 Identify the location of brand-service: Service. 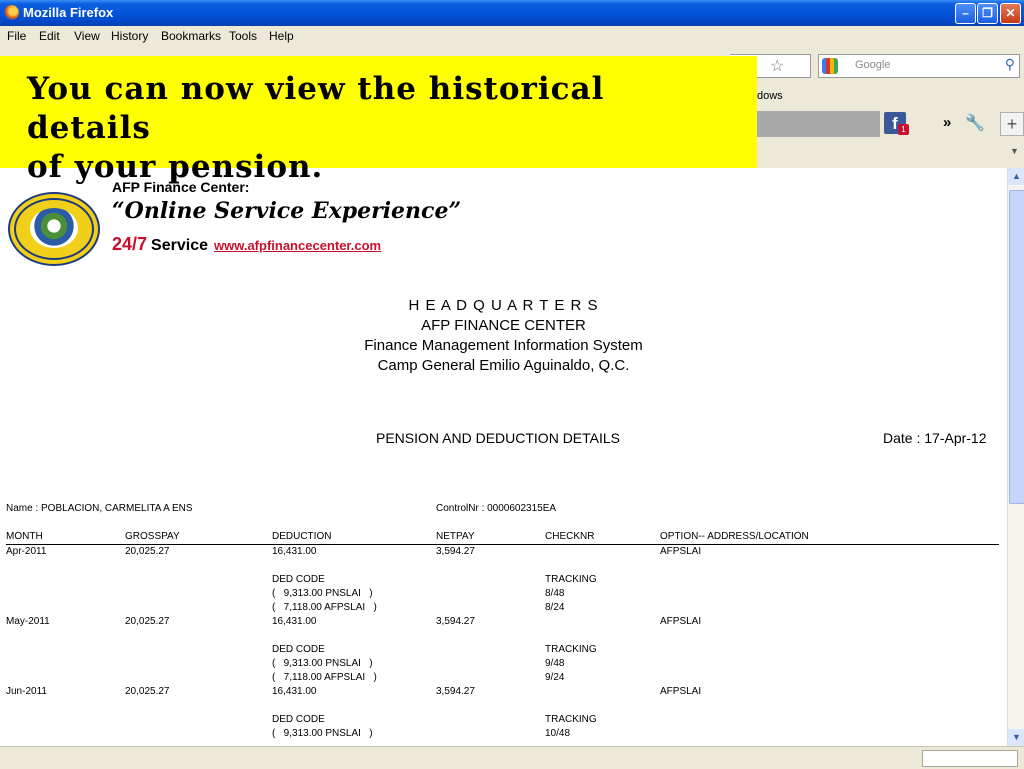
(179, 245).